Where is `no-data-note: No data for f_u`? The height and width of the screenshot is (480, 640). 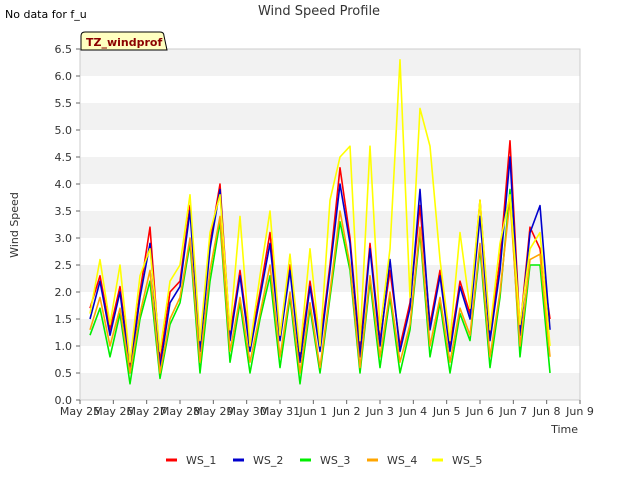 no-data-note: No data for f_u is located at coordinates (46, 14).